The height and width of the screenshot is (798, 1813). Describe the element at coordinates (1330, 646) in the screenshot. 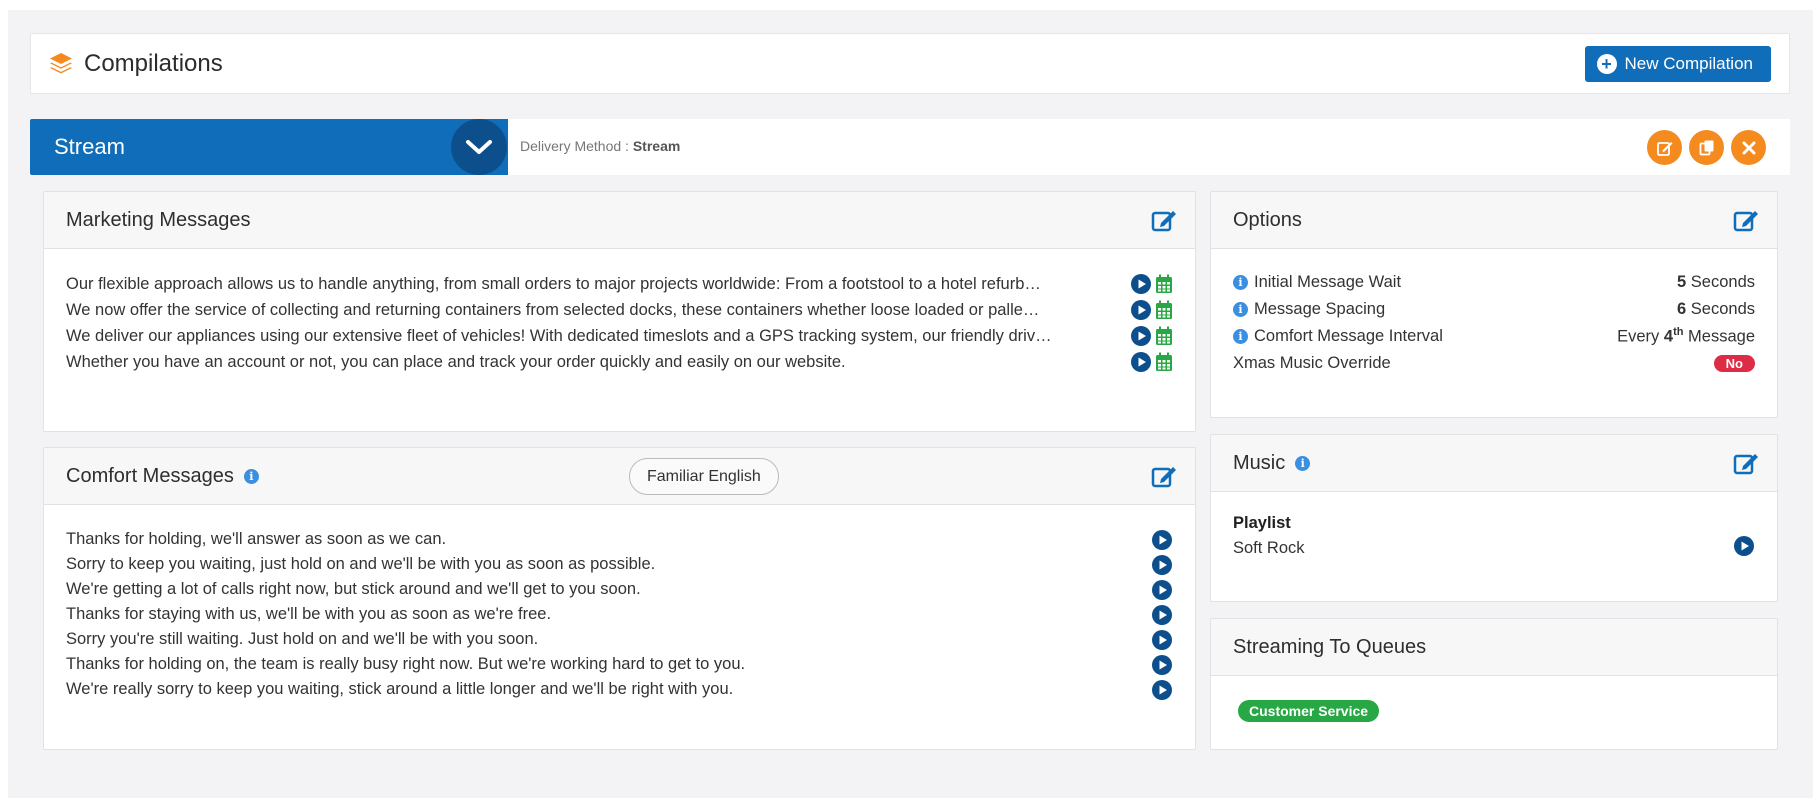

I see `streaming-queues-title: Streaming To Queues` at that location.